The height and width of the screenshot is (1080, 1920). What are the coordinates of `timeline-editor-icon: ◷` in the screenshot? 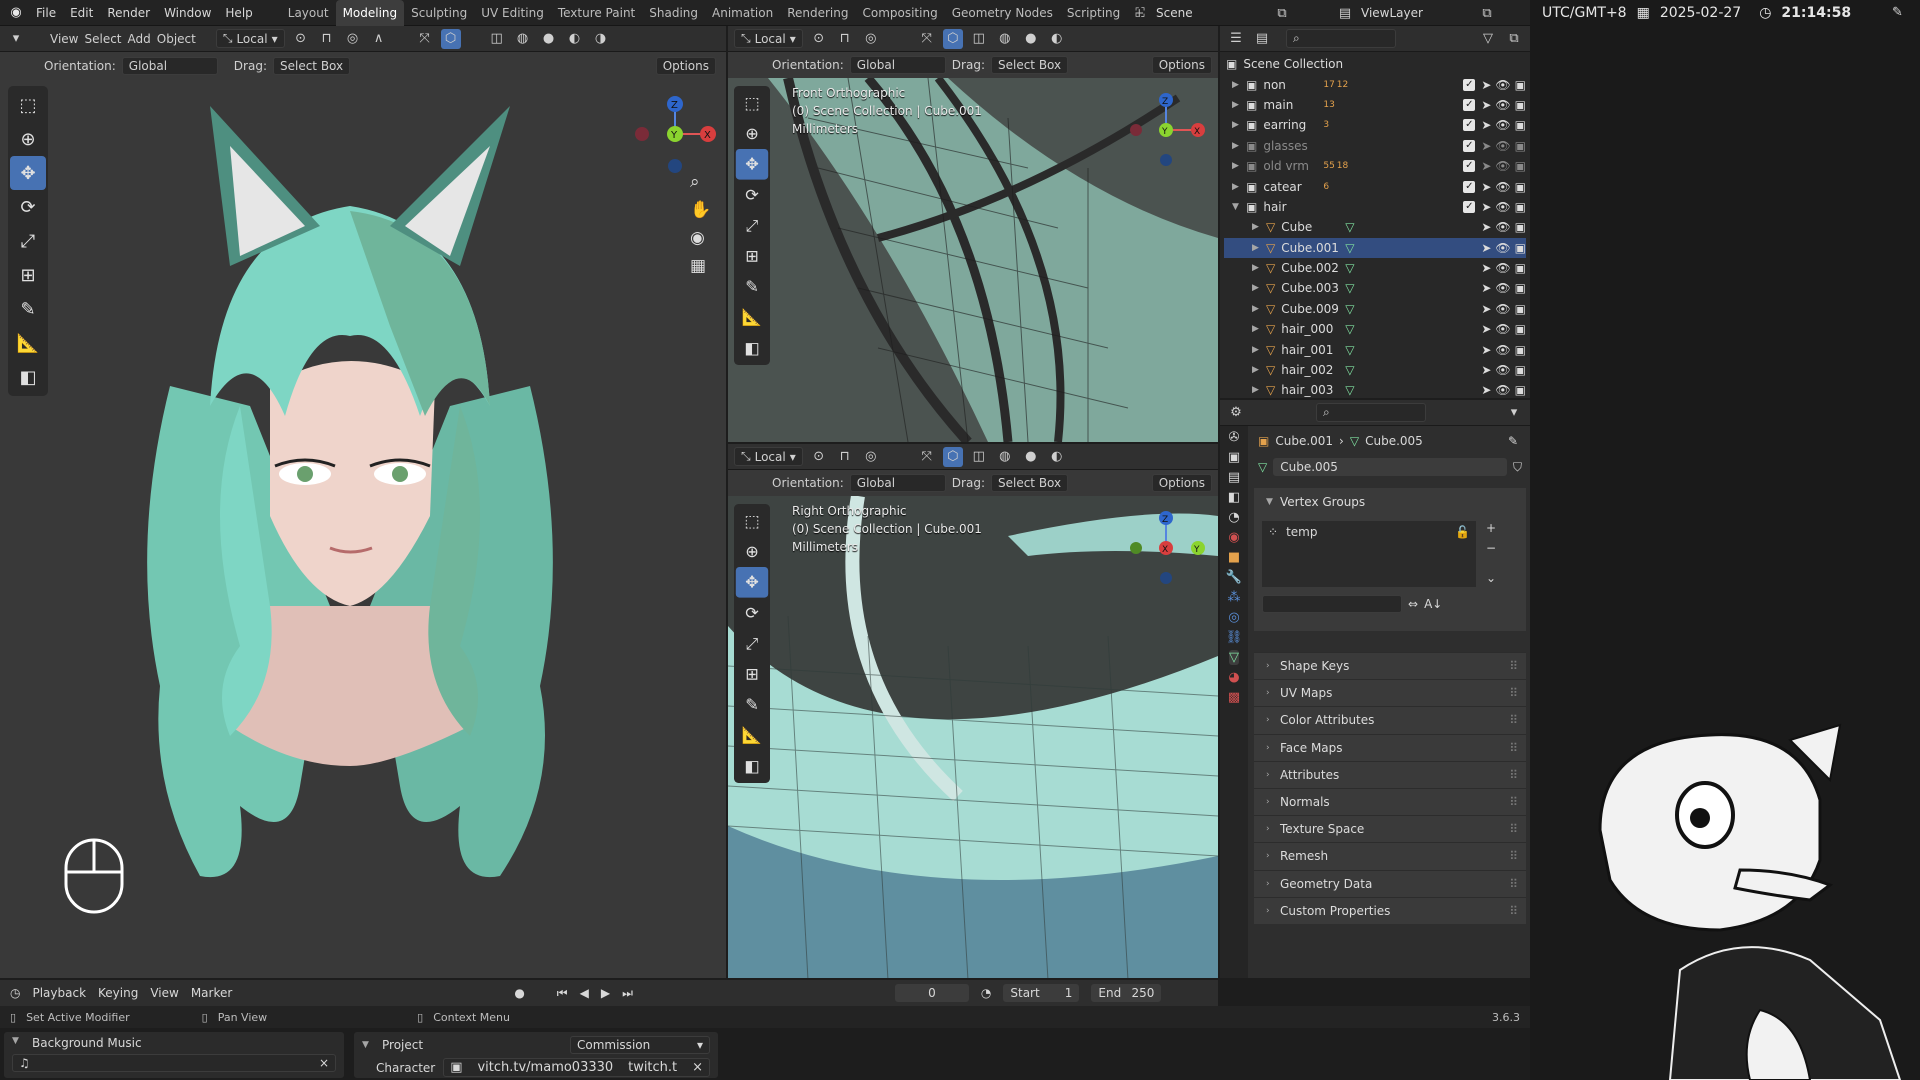 It's located at (15, 993).